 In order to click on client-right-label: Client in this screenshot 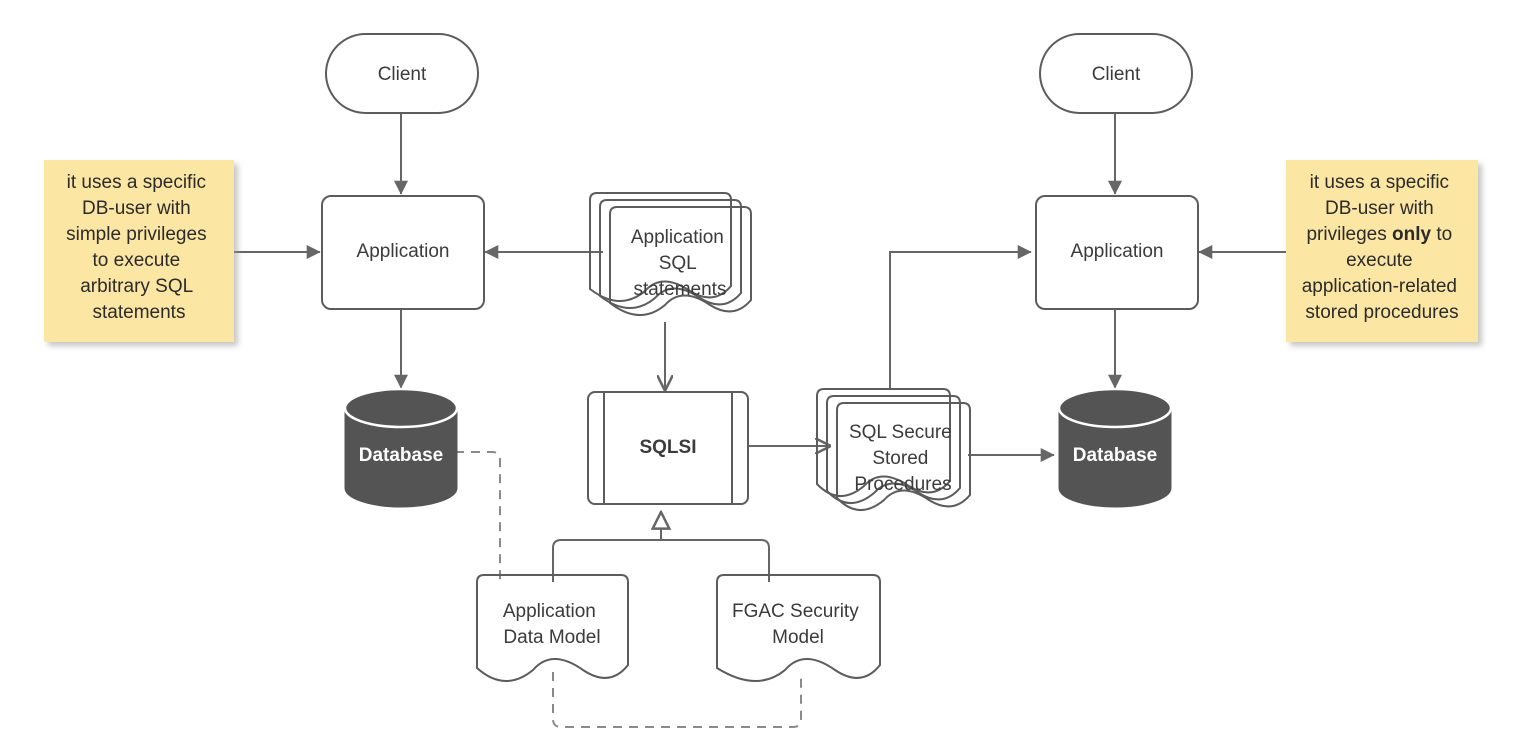, I will do `click(1116, 74)`.